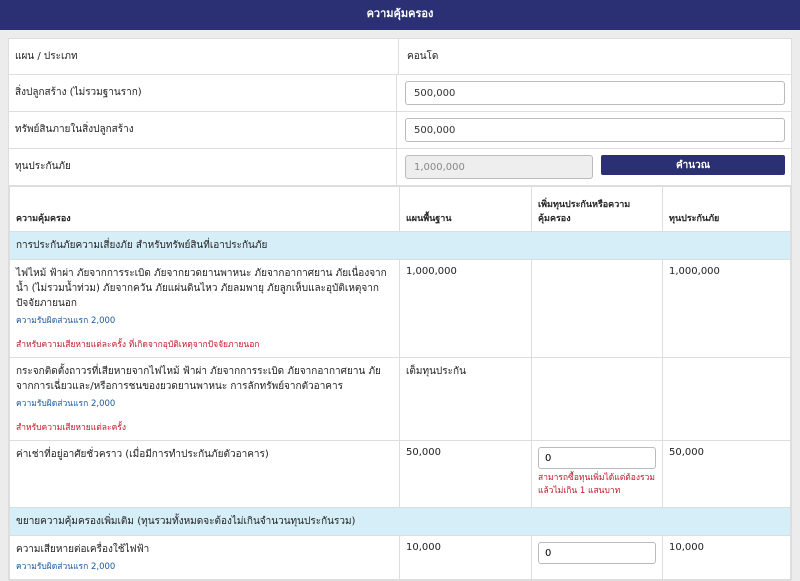 The height and width of the screenshot is (581, 800). Describe the element at coordinates (499, 167) in the screenshot. I see `sum-input` at that location.